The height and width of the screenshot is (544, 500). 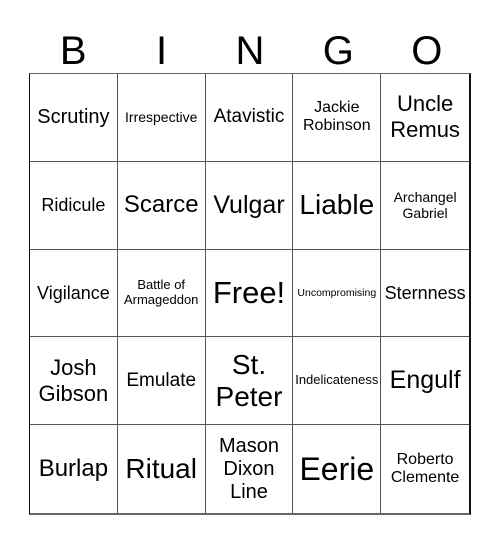 What do you see at coordinates (161, 293) in the screenshot?
I see `bingo-cell: Battle of Armageddon` at bounding box center [161, 293].